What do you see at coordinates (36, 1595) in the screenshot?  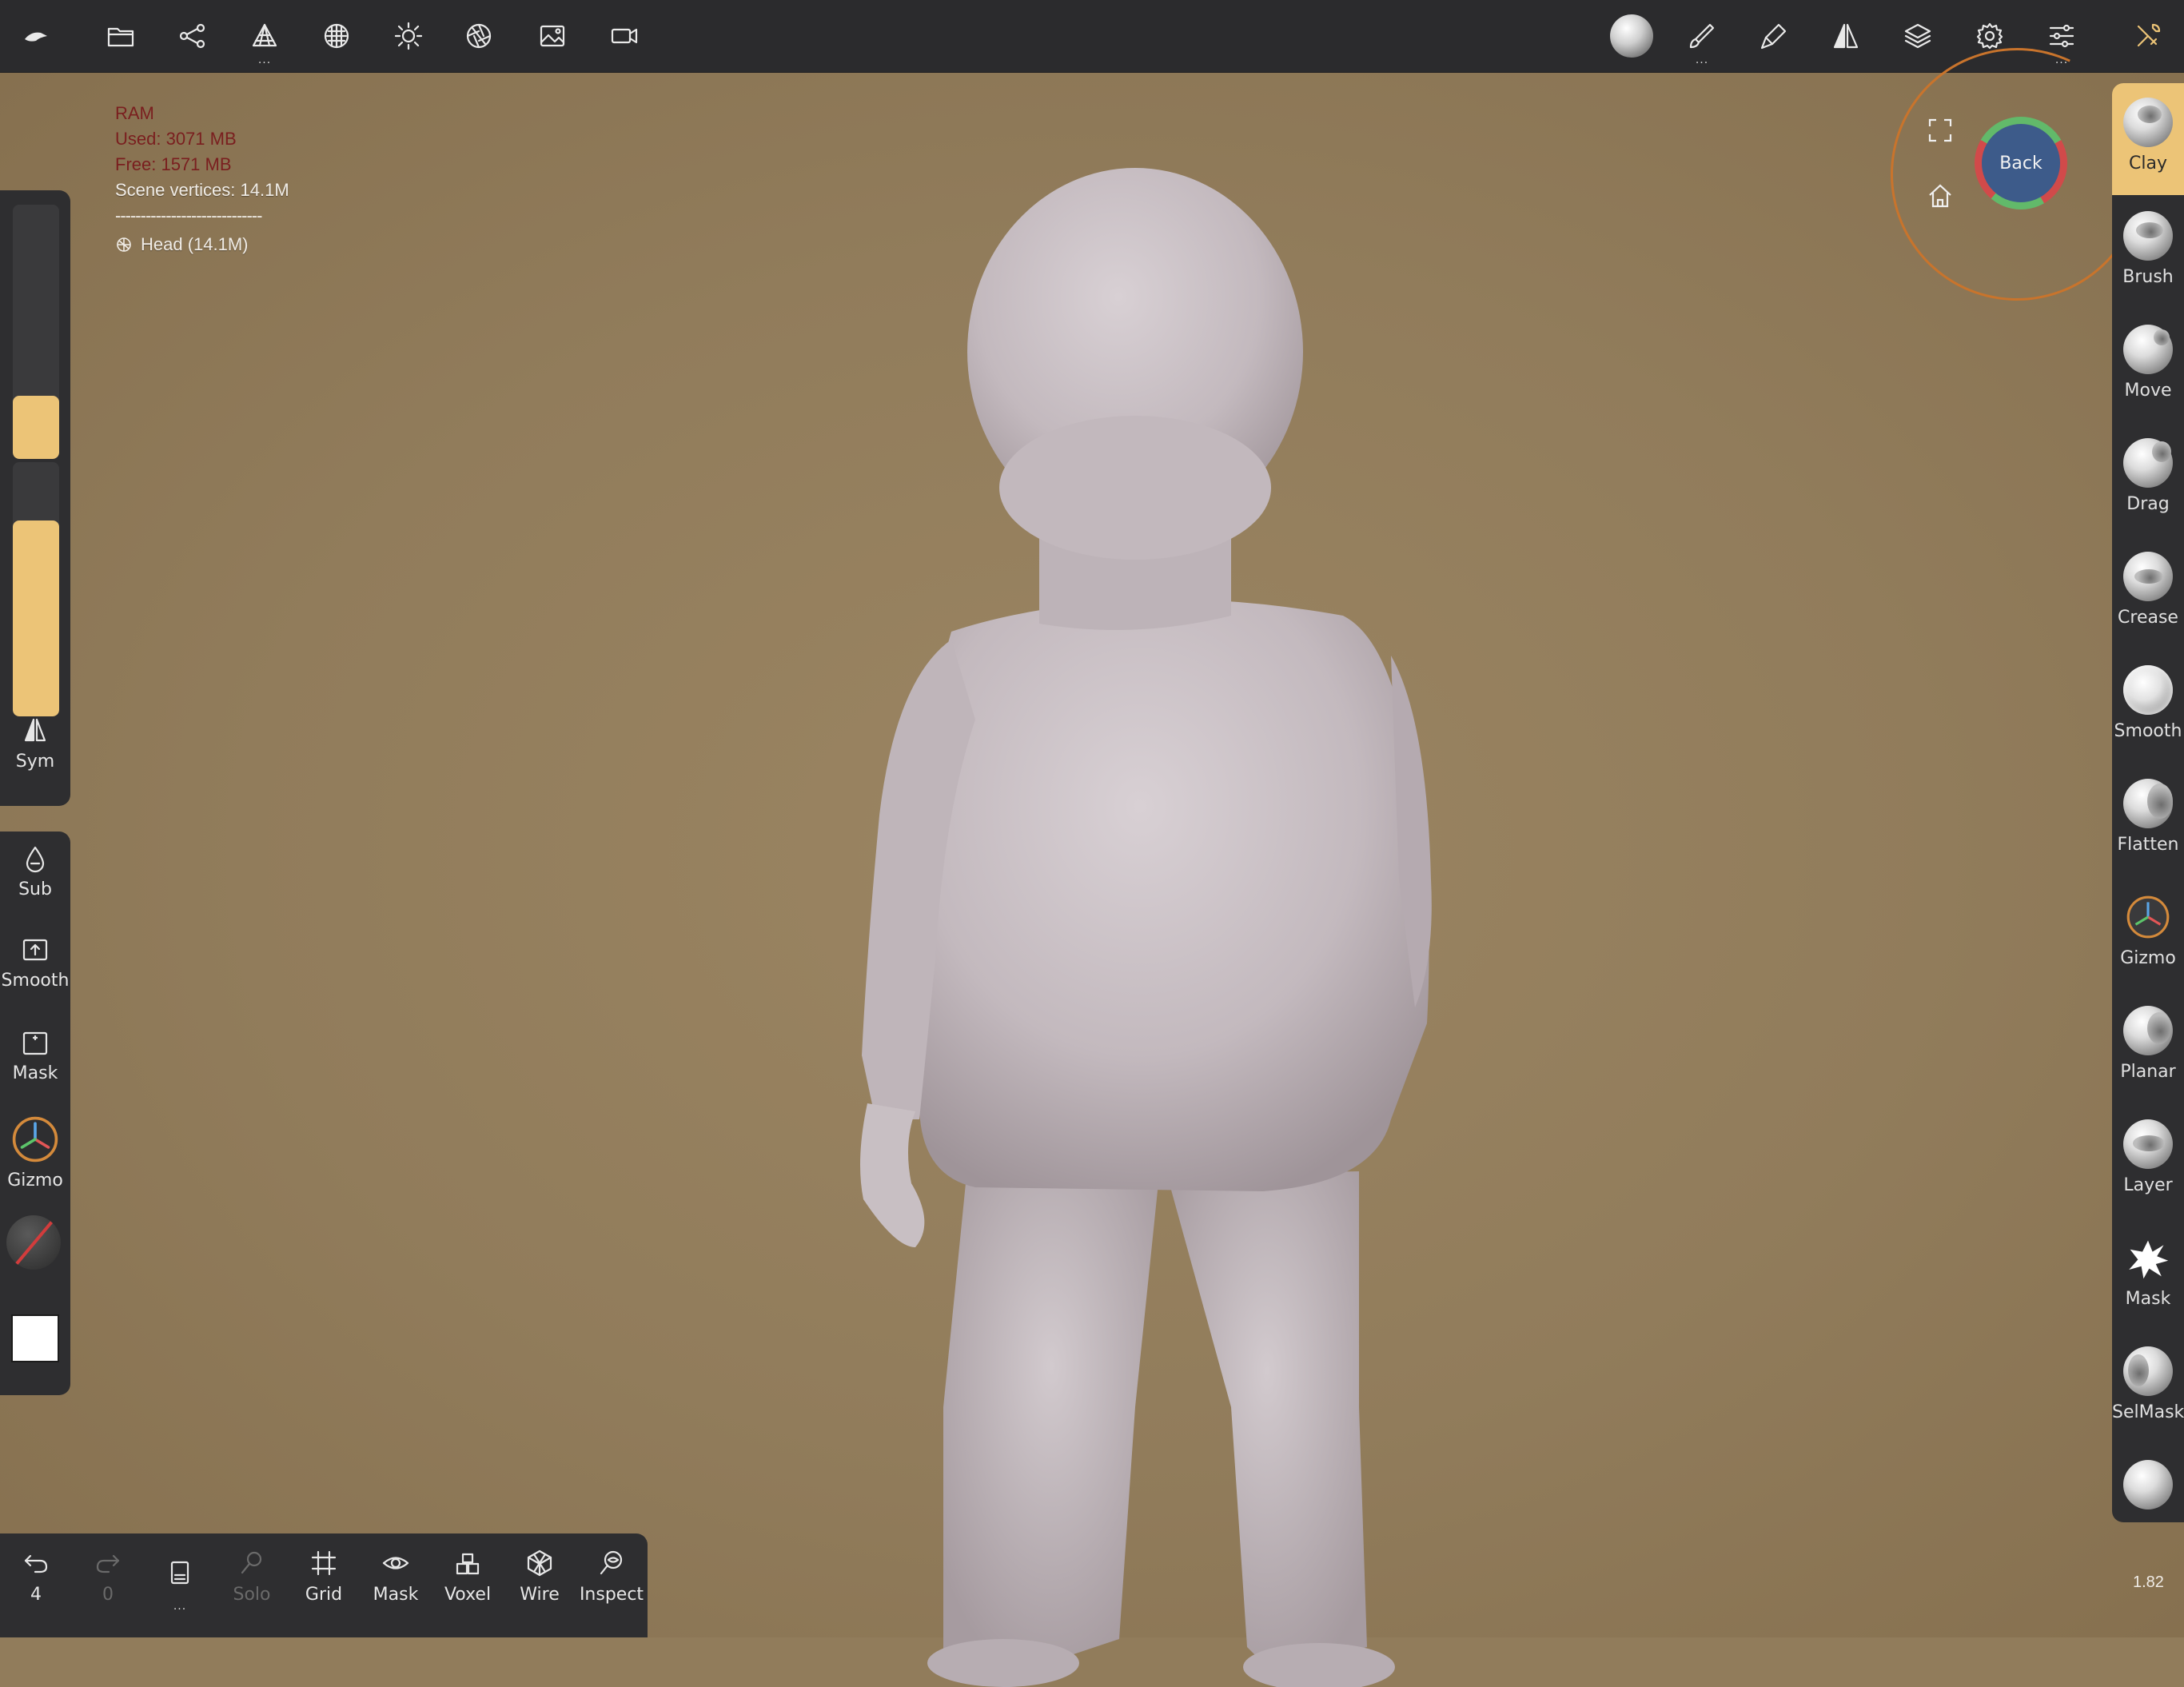 I see `undo-count: 4` at bounding box center [36, 1595].